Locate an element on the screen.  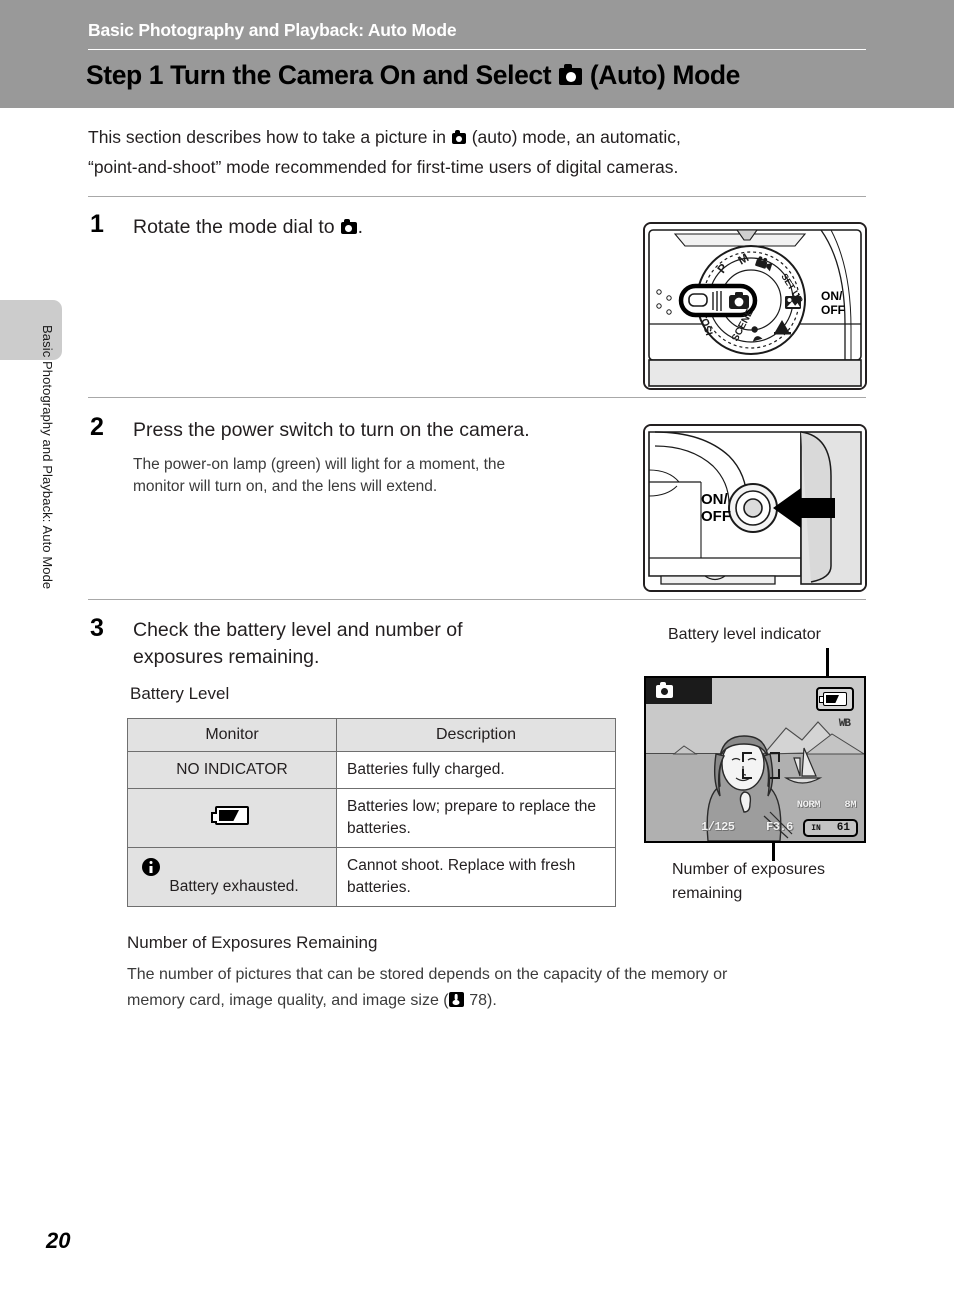
table-header-row: Monitor Description is located at coordinates (371, 735).